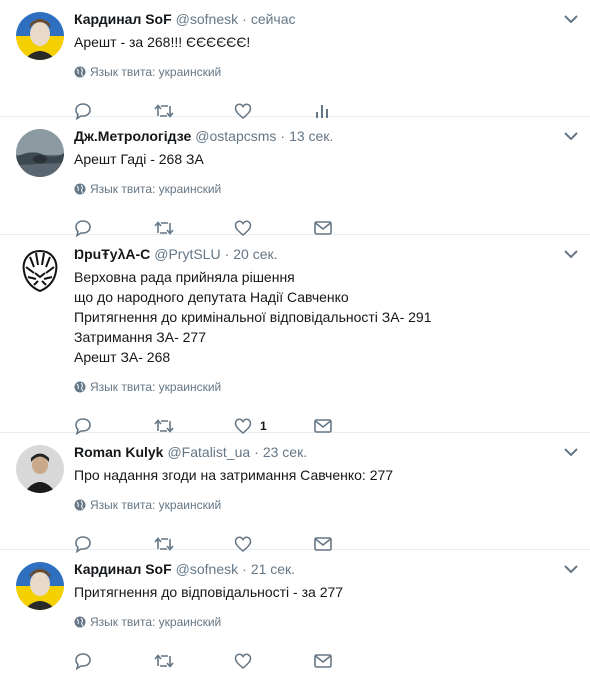 The width and height of the screenshot is (590, 680). Describe the element at coordinates (118, 452) in the screenshot. I see `display-name: Roman Kulyk` at that location.